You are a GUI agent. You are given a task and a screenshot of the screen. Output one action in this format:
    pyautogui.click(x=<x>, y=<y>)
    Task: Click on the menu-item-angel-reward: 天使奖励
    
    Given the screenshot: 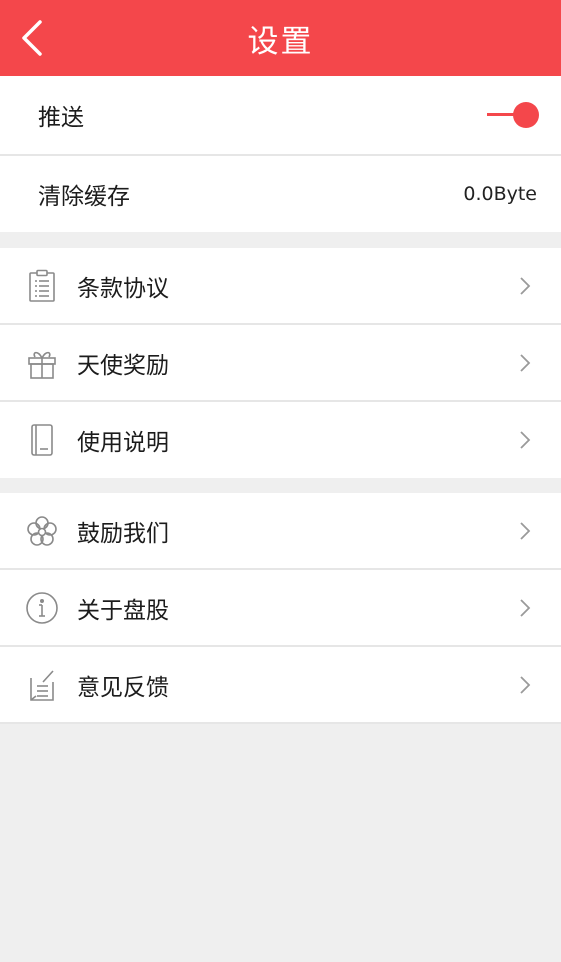 What is the action you would take?
    pyautogui.click(x=280, y=363)
    